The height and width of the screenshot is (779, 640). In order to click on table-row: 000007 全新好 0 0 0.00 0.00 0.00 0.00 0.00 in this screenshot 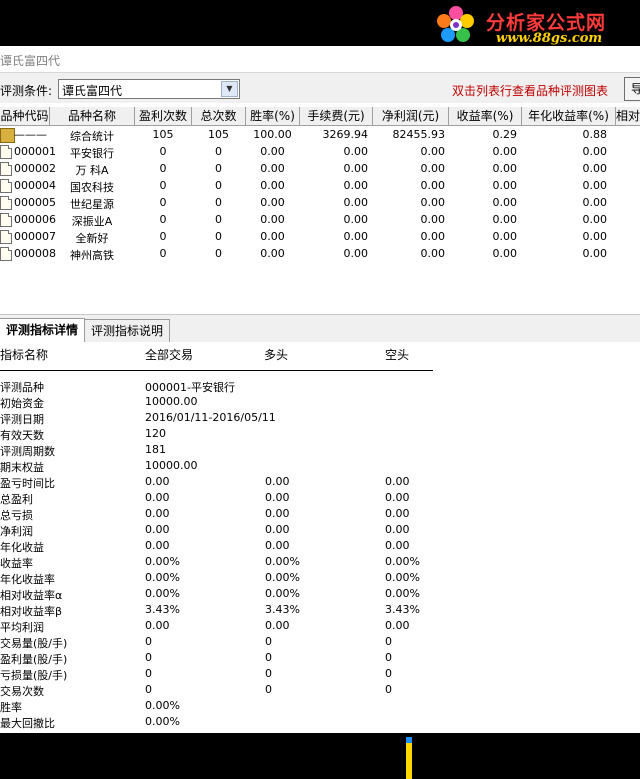, I will do `click(320, 237)`.